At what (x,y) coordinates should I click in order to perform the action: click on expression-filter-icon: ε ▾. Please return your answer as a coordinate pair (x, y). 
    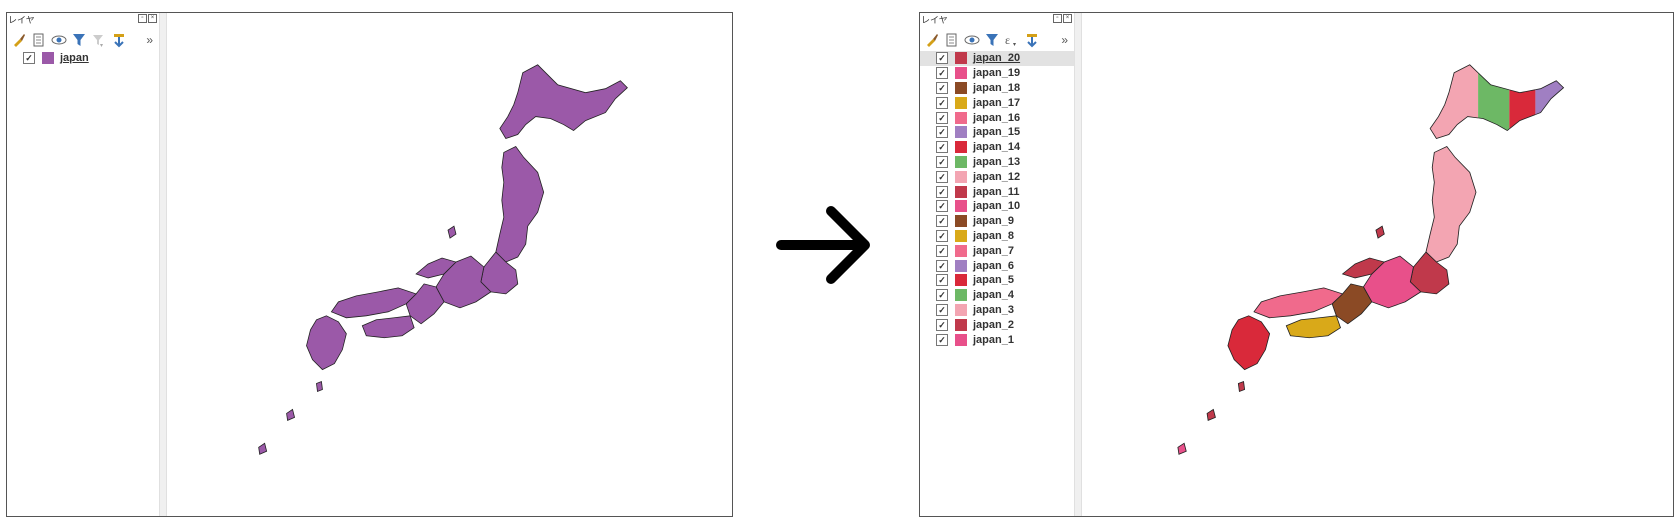
    Looking at the image, I should click on (1012, 40).